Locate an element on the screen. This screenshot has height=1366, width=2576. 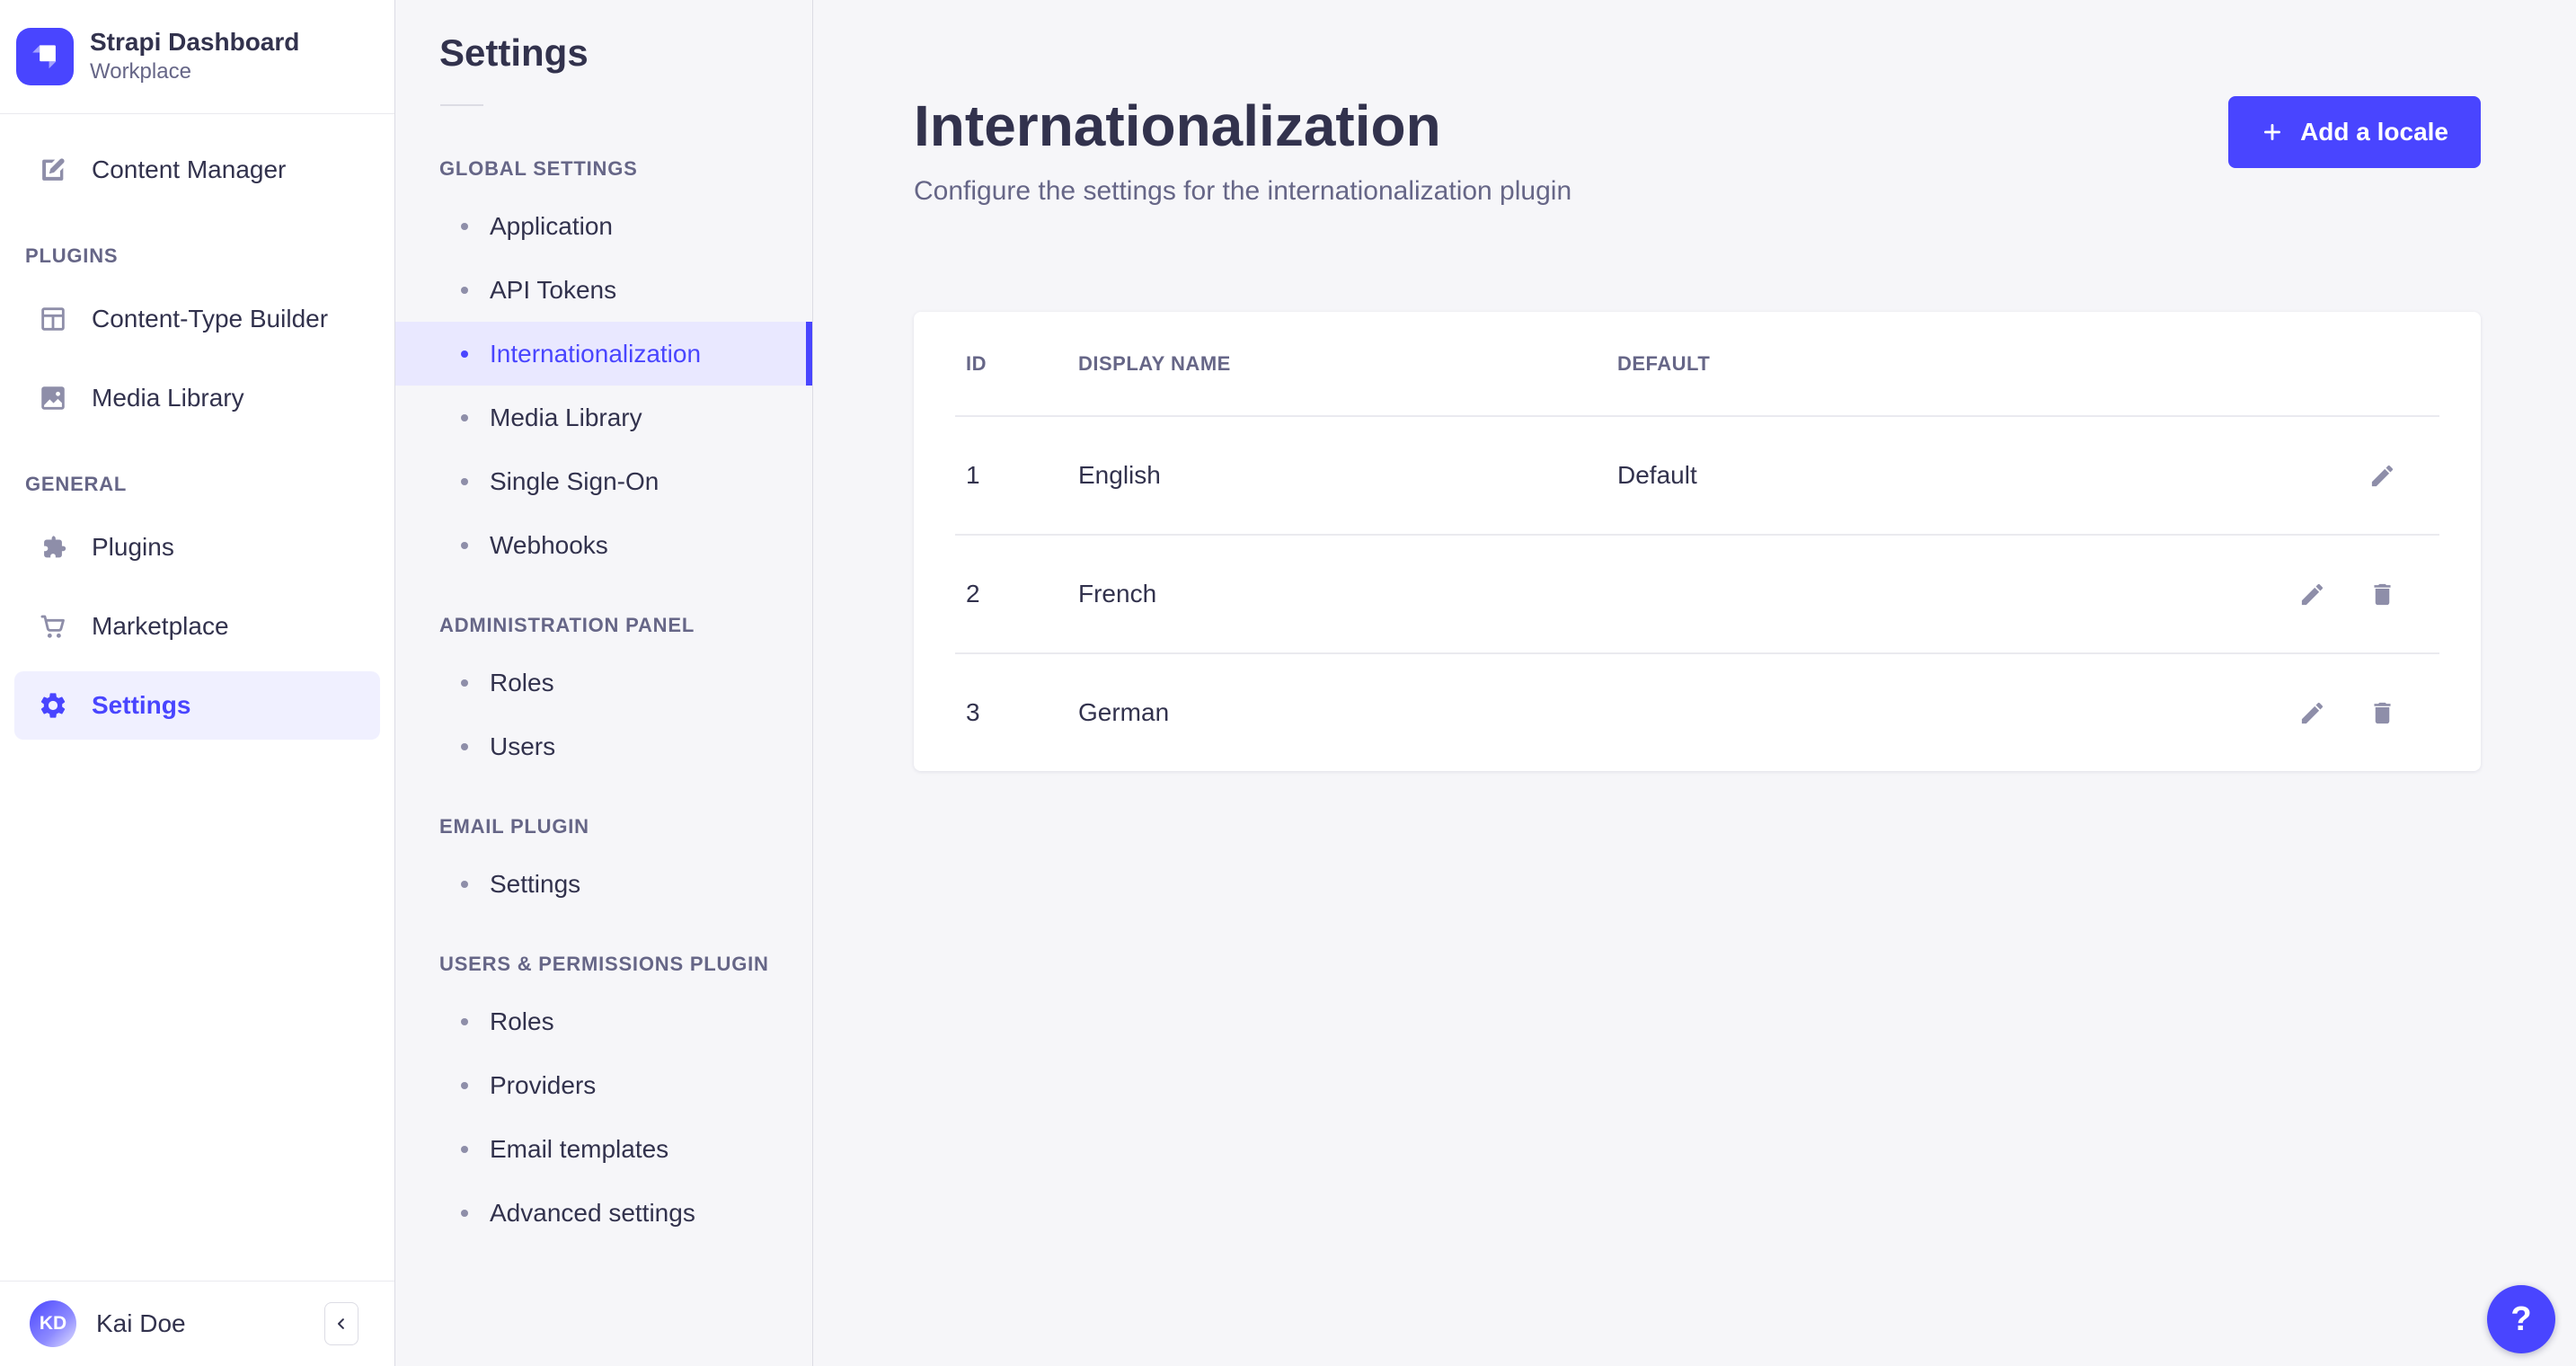
subnav-section-users-permissions-plugin: USERS & PERMISSIONS PLUGIN is located at coordinates (604, 964).